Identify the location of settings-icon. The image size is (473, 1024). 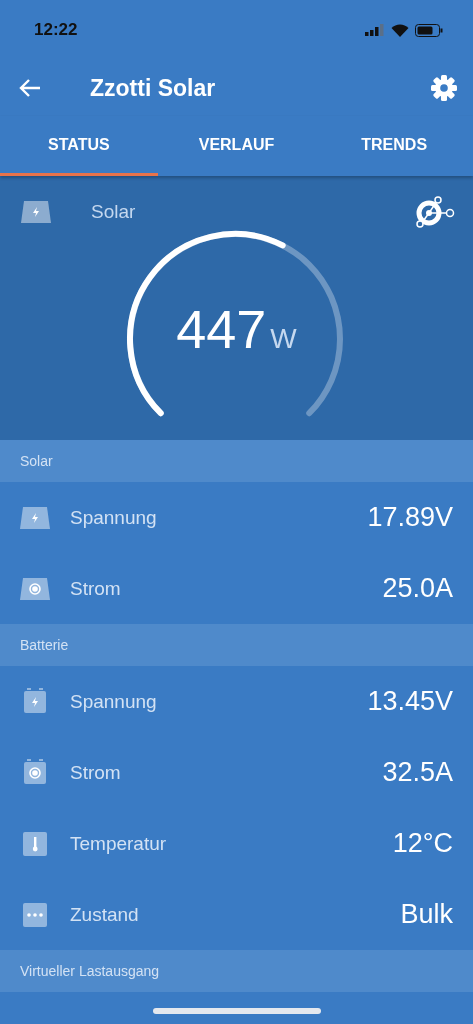
(444, 88).